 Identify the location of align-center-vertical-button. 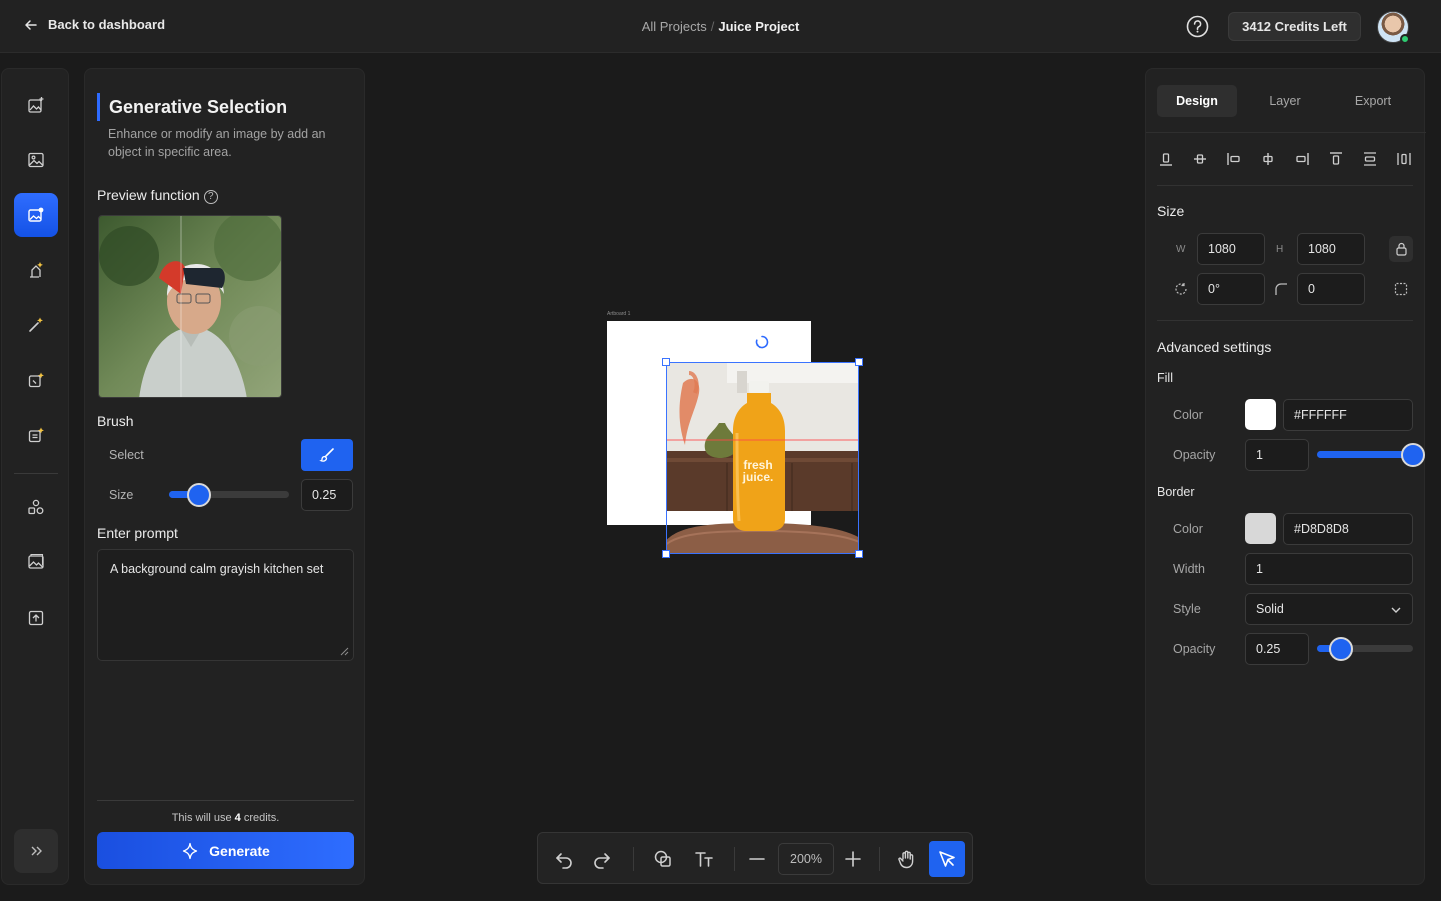
(1200, 159).